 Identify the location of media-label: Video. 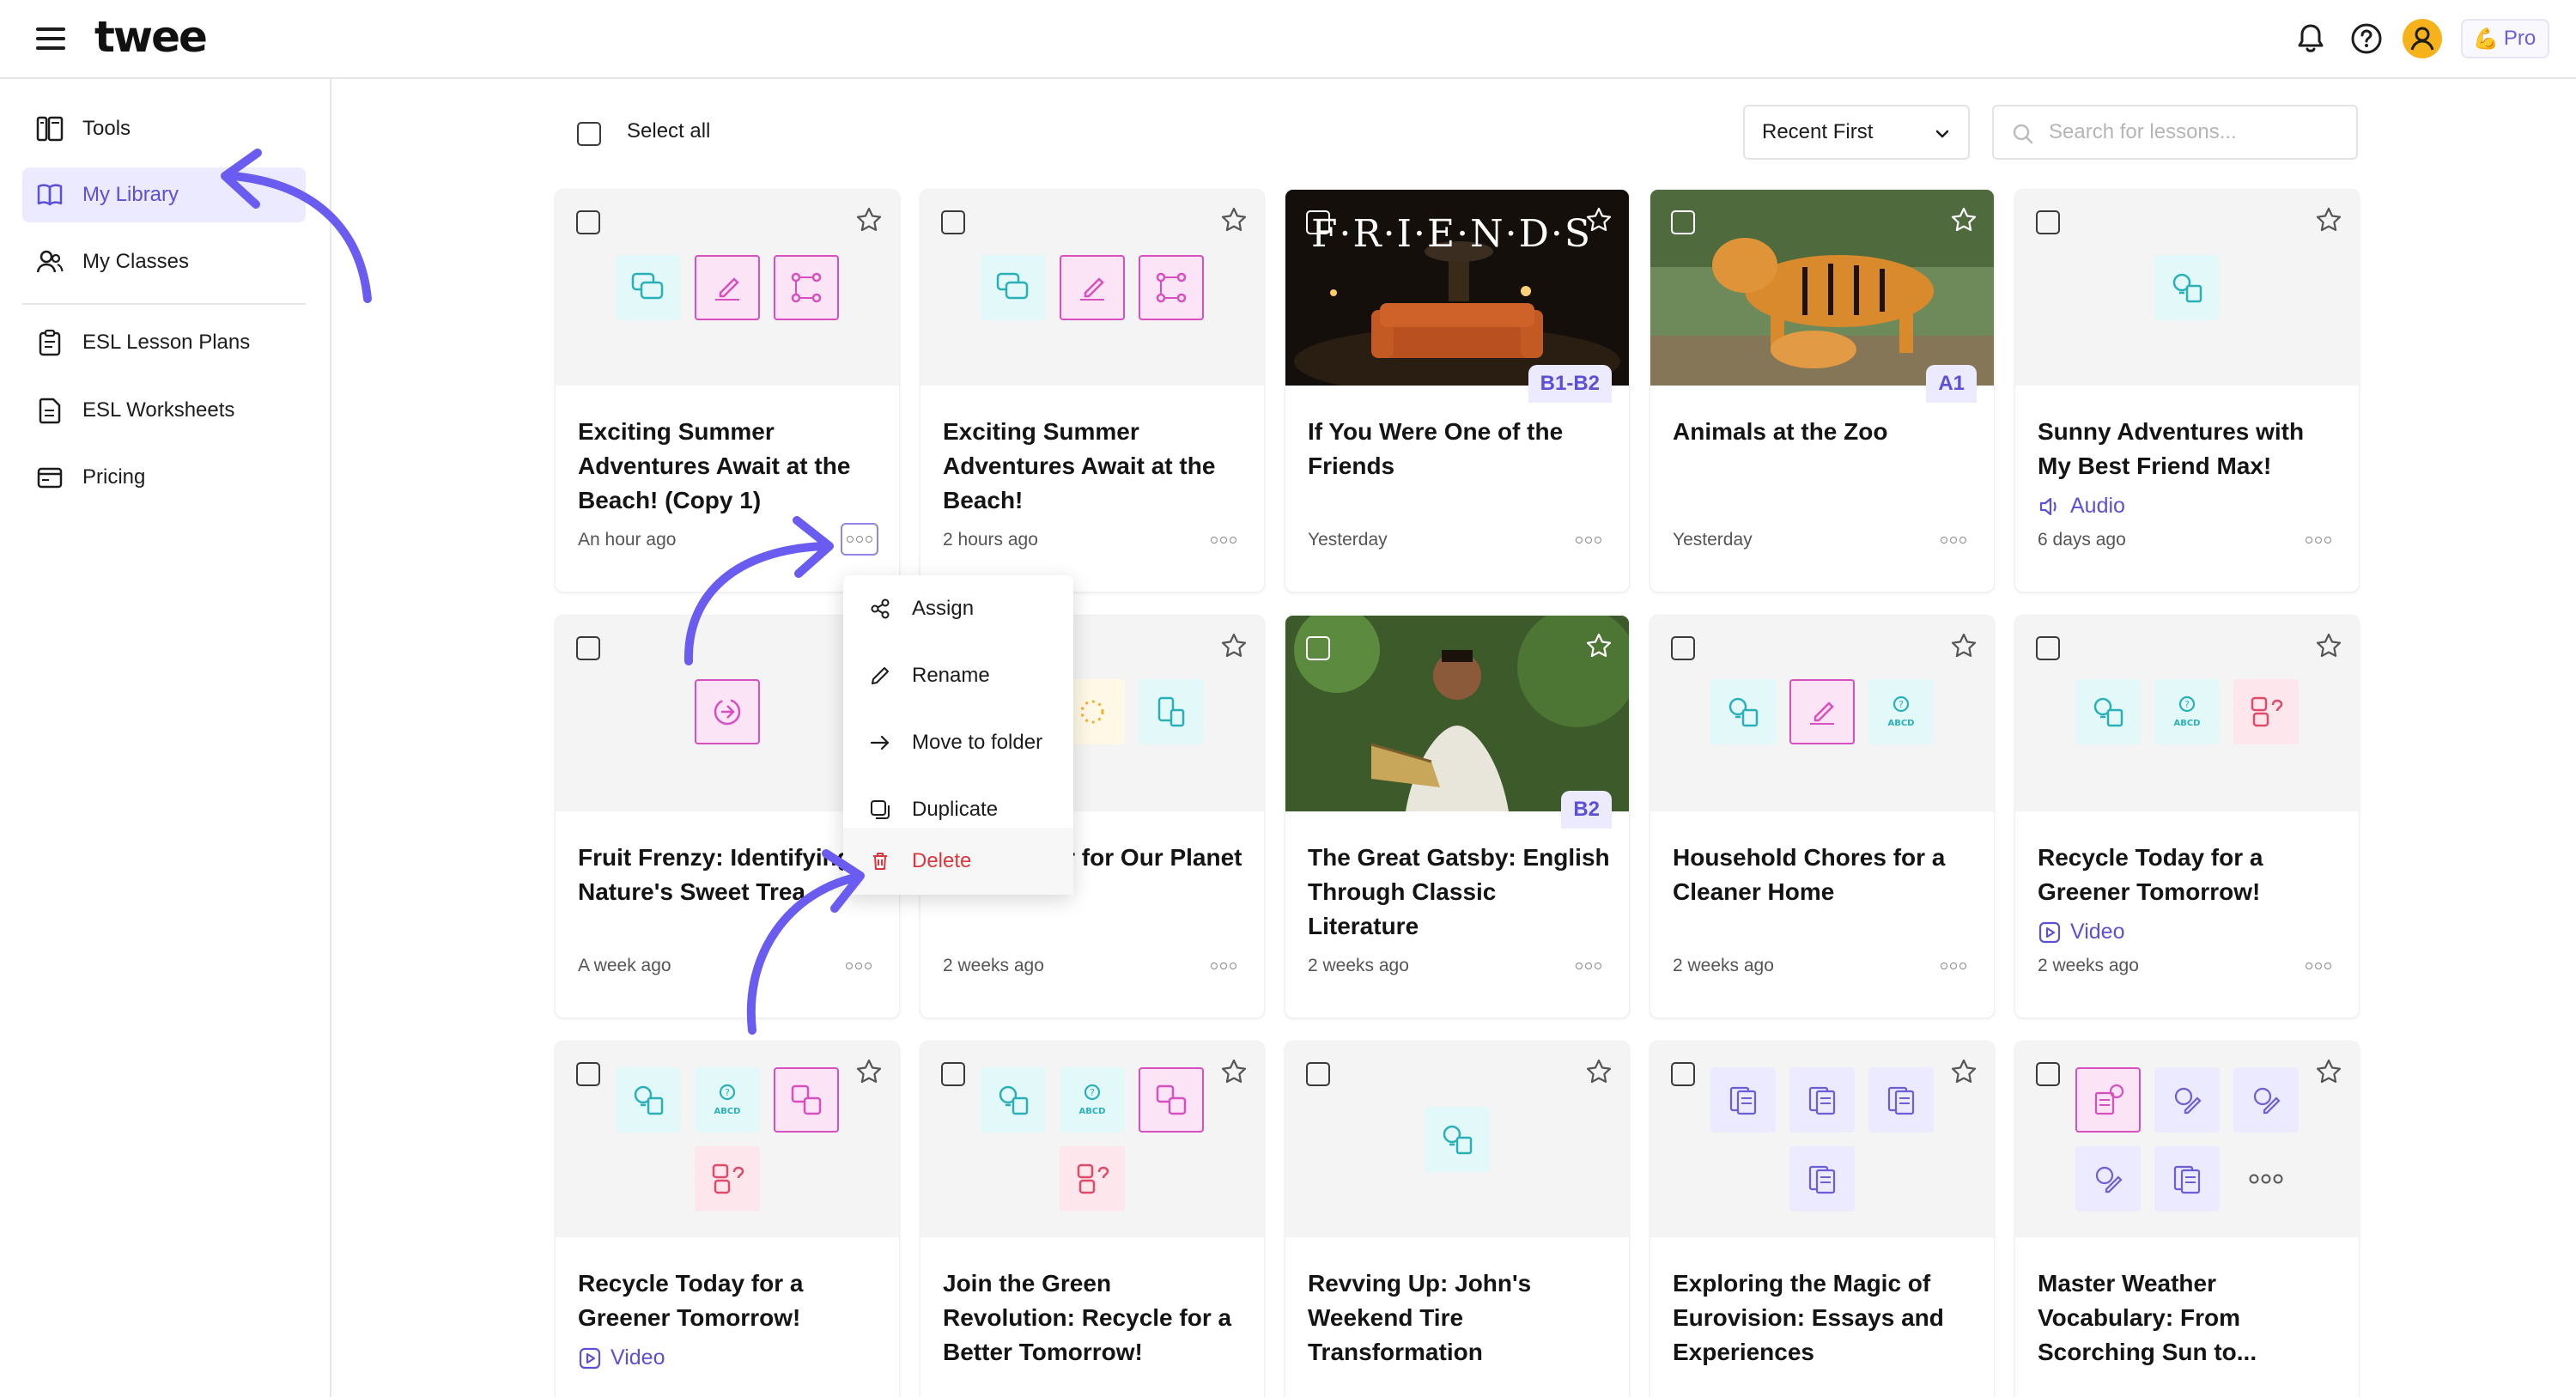
(638, 1357).